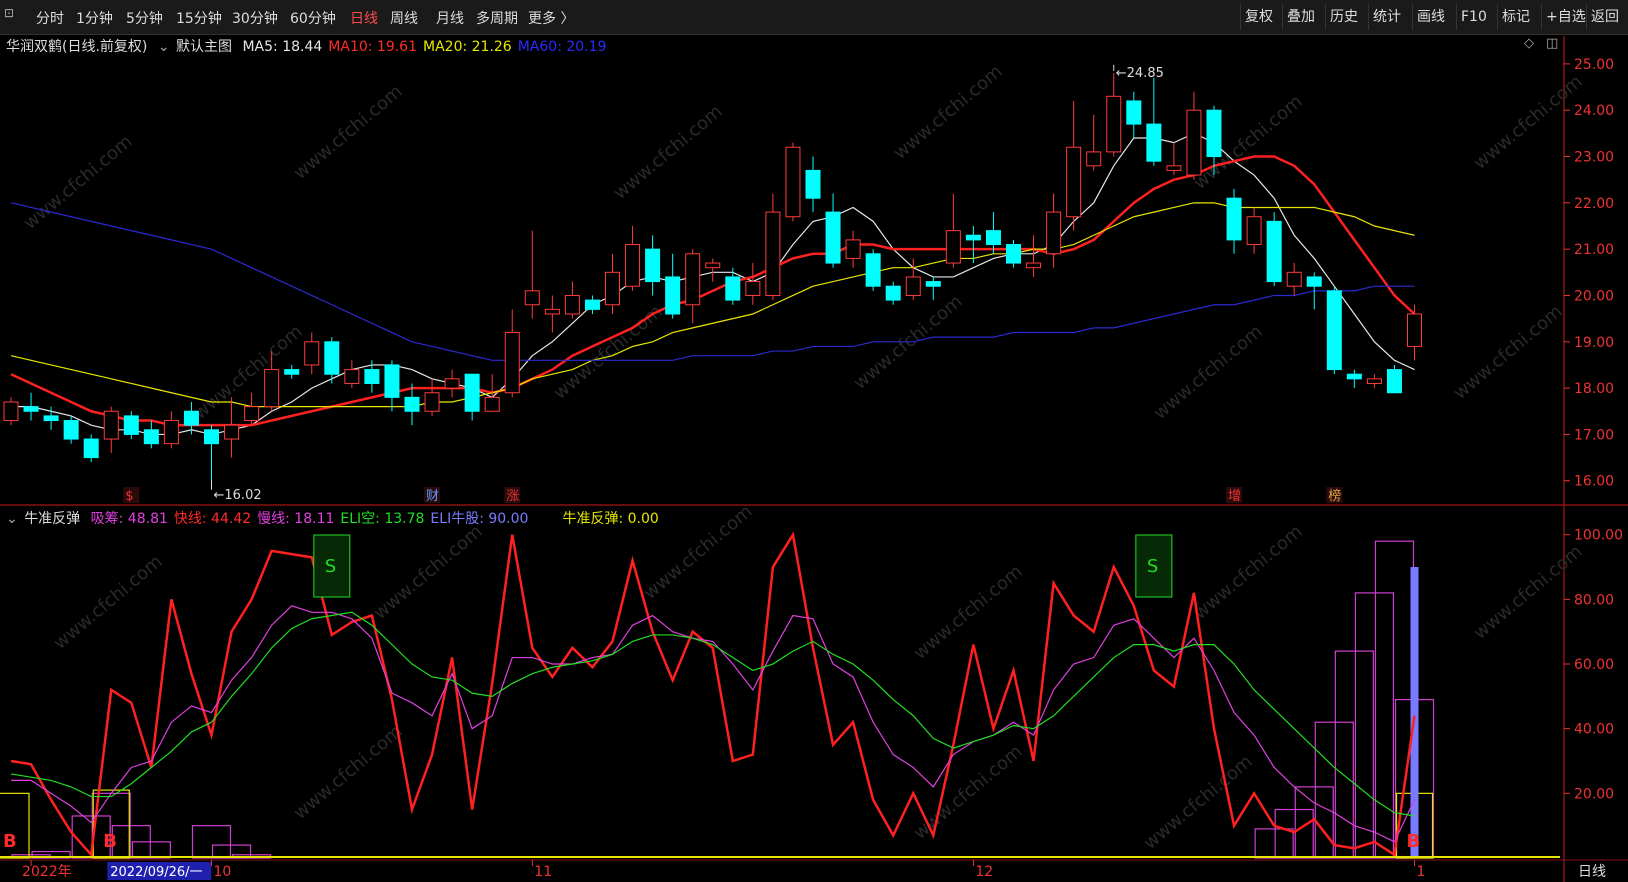  Describe the element at coordinates (1594, 204) in the screenshot. I see `price-tick-label-3: 22.00` at that location.